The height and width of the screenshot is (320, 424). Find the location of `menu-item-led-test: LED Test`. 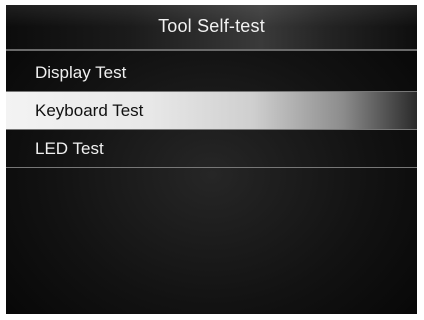

menu-item-led-test: LED Test is located at coordinates (211, 149).